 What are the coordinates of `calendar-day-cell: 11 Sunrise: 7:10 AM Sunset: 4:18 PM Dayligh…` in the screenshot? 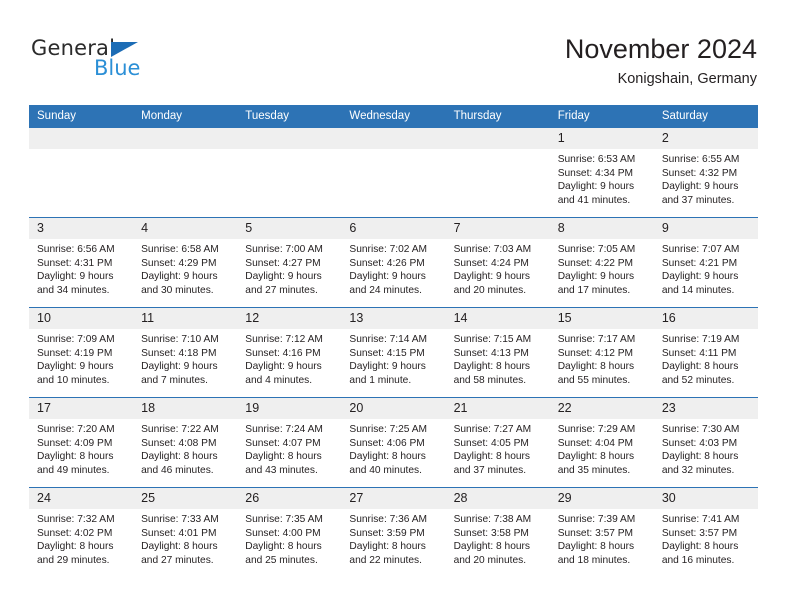 It's located at (185, 352).